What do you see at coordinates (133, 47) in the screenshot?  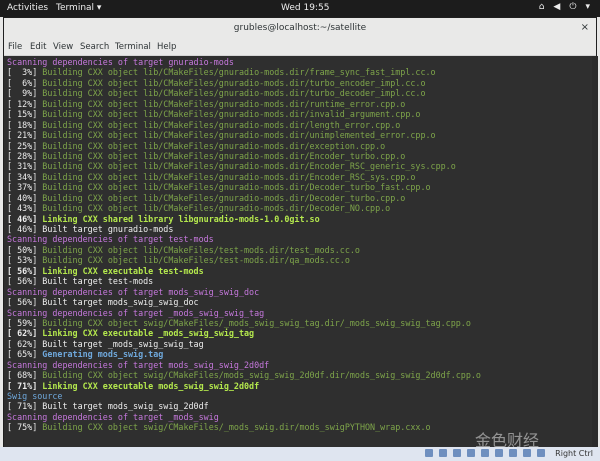 I see `menu-terminal: Terminal` at bounding box center [133, 47].